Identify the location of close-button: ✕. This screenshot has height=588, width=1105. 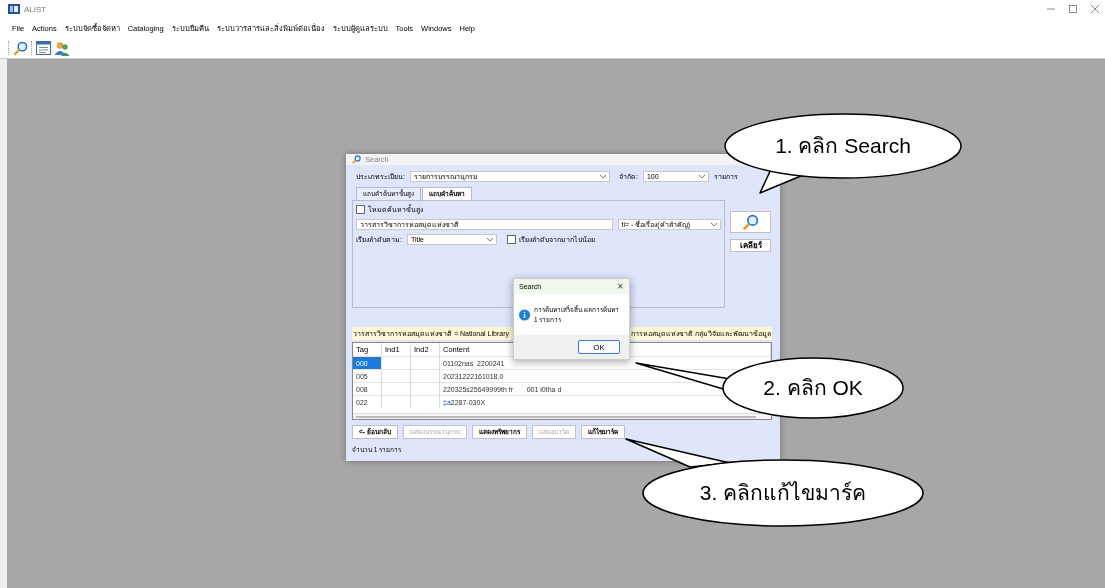
(620, 286).